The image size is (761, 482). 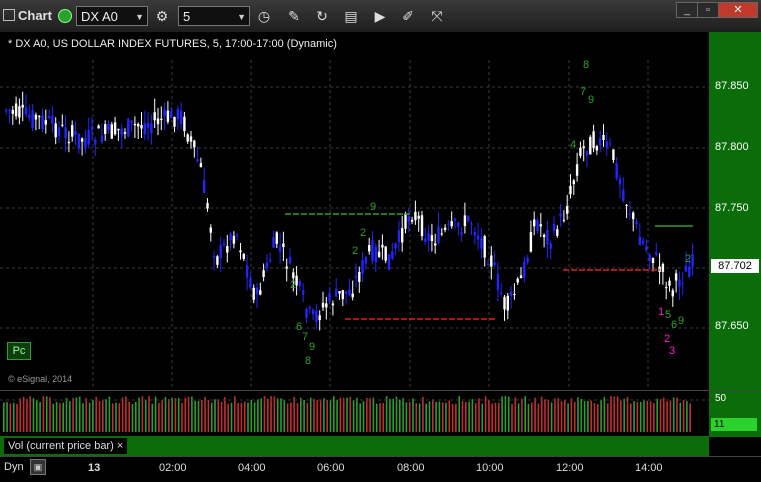 I want to click on volume-current-label: 11, so click(x=734, y=424).